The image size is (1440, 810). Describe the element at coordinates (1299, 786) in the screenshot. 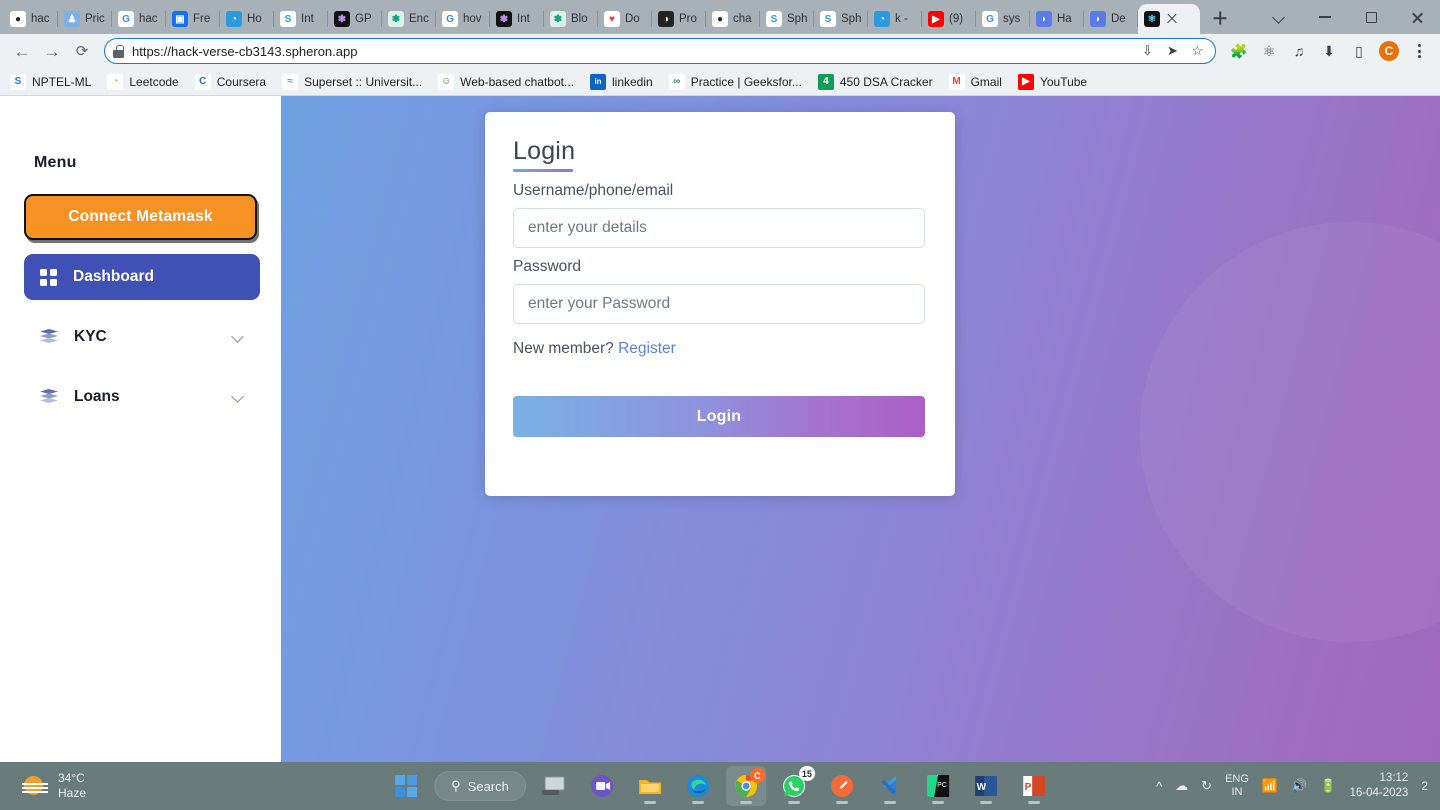

I see `speaker-icon: 🔊` at that location.